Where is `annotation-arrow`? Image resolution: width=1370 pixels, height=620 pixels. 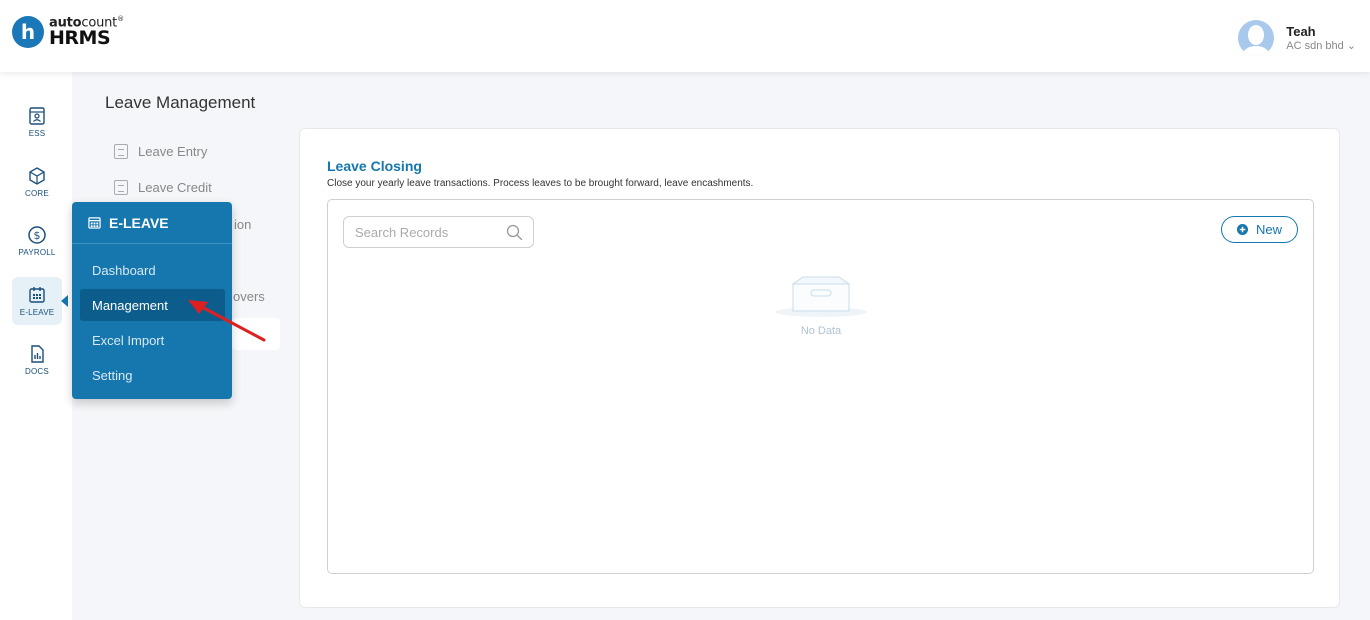
annotation-arrow is located at coordinates (227, 321).